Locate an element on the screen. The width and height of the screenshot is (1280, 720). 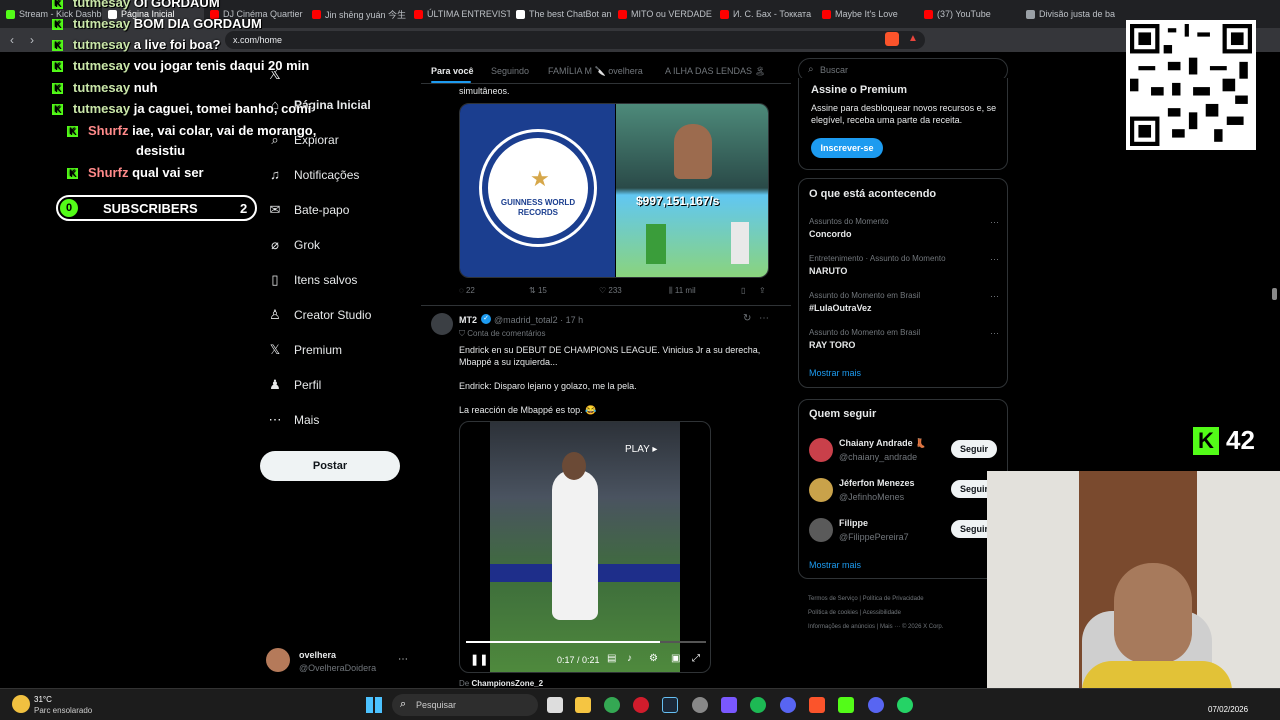
fullscreen-icon: ⤢ is located at coordinates (696, 658).